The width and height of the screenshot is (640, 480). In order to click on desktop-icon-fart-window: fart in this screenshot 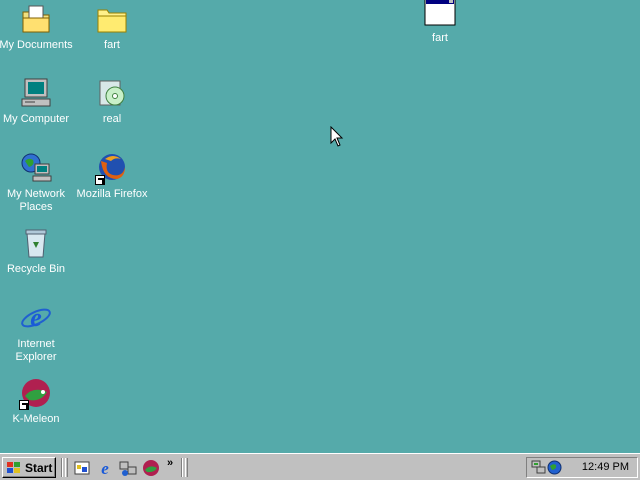, I will do `click(440, 22)`.